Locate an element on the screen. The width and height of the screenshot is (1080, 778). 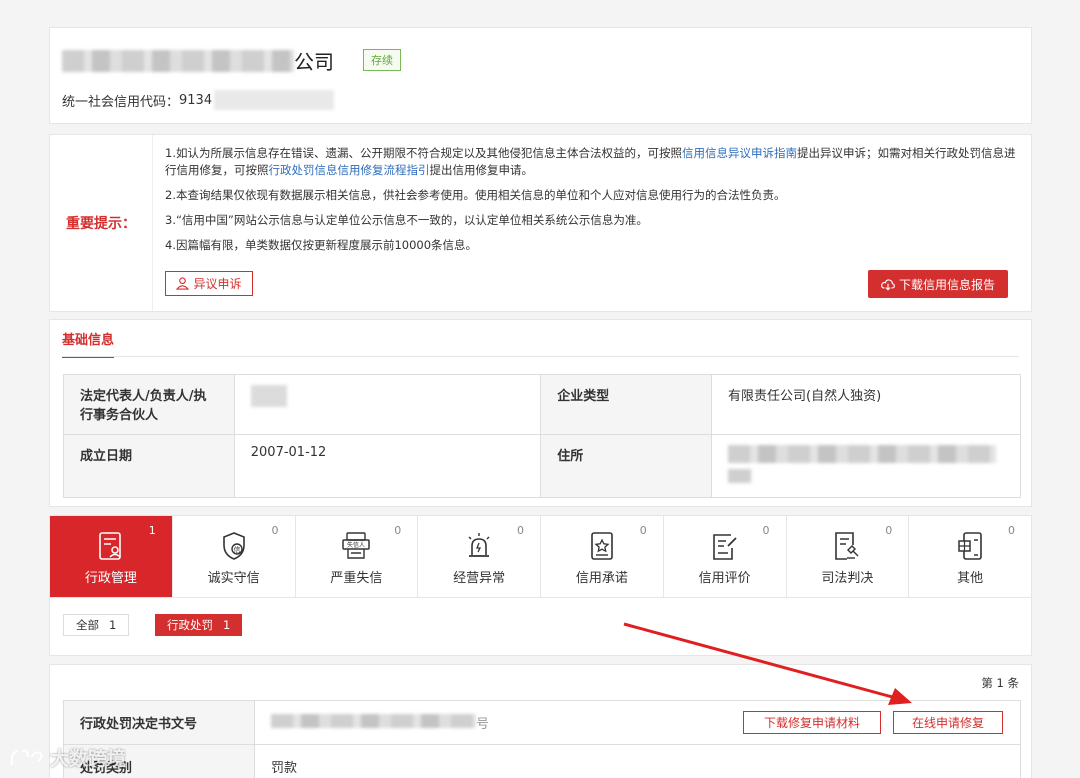
legal-rep-label: 法定代表人/负责人/执行事务合伙人 is located at coordinates (149, 404).